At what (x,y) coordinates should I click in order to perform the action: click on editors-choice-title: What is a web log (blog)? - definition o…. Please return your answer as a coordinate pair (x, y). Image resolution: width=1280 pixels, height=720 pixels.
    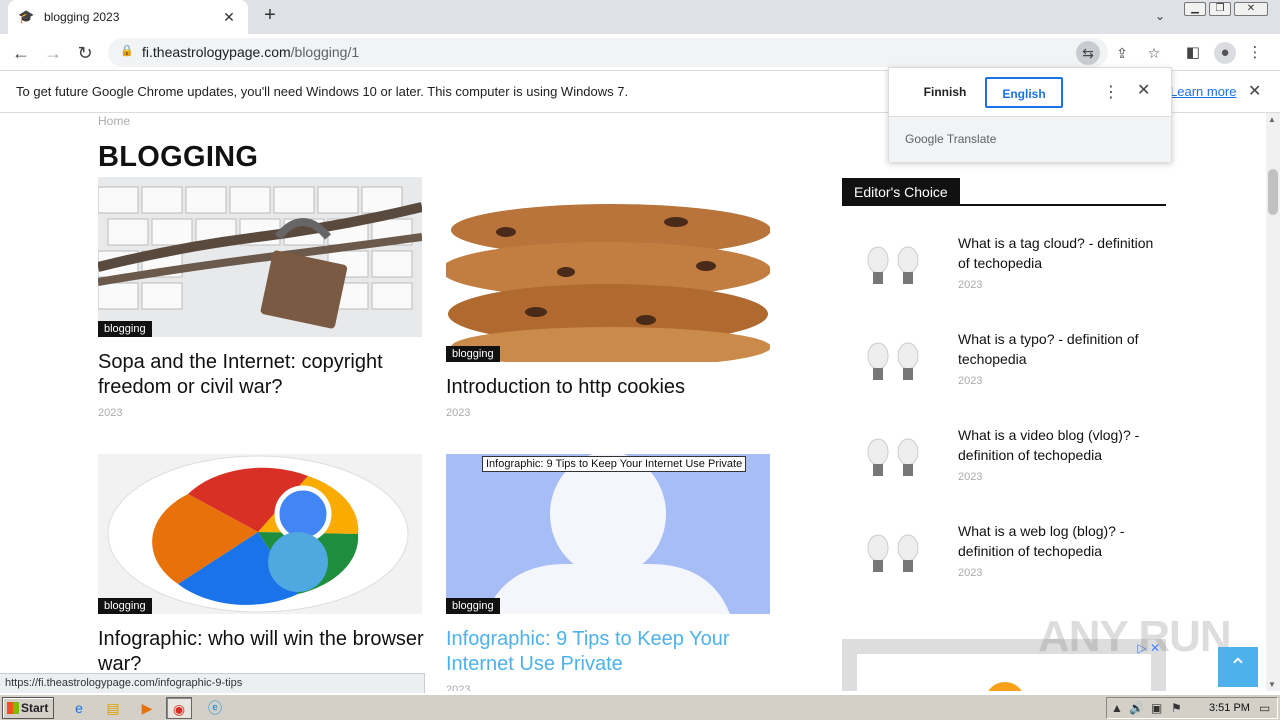
    Looking at the image, I should click on (1060, 541).